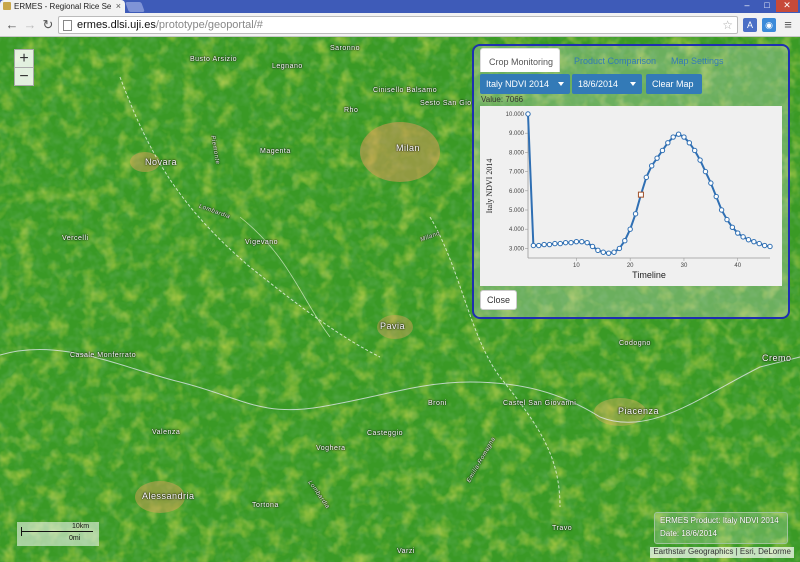 Image resolution: width=800 pixels, height=562 pixels. What do you see at coordinates (737, 266) in the screenshot?
I see `x-tick-label: 40` at bounding box center [737, 266].